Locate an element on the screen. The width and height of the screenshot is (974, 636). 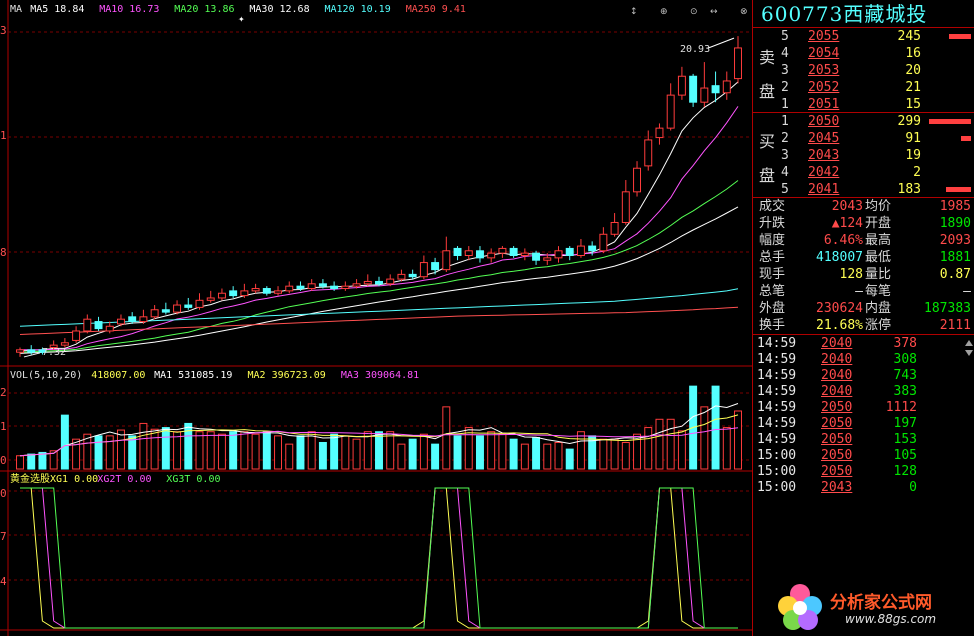
quote-value: — is located at coordinates (859, 291).